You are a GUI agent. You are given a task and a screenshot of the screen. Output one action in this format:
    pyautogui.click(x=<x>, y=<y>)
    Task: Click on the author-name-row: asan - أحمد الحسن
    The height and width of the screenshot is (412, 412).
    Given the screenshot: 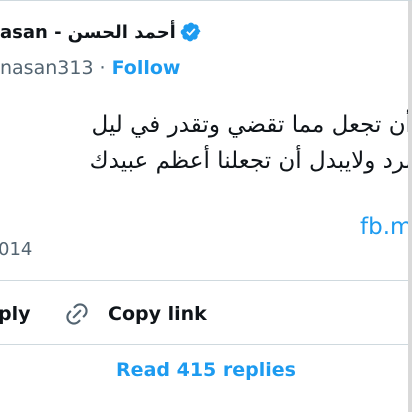 What is the action you would take?
    pyautogui.click(x=101, y=32)
    